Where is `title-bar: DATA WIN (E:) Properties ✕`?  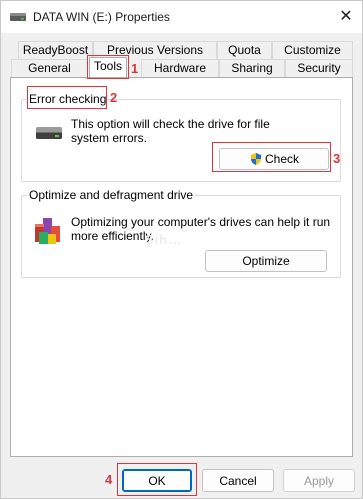 title-bar: DATA WIN (E:) Properties ✕ is located at coordinates (181, 17).